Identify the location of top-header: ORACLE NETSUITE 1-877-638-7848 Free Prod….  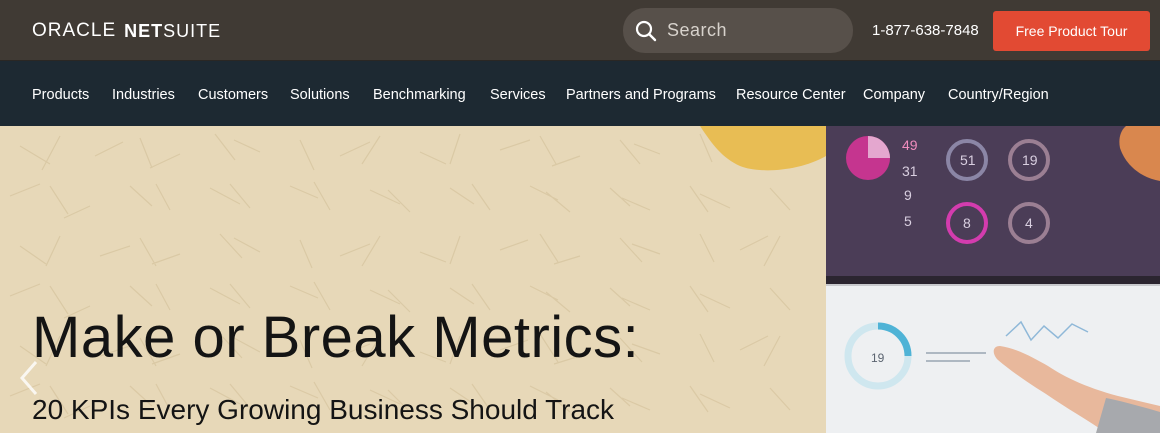
(580, 30).